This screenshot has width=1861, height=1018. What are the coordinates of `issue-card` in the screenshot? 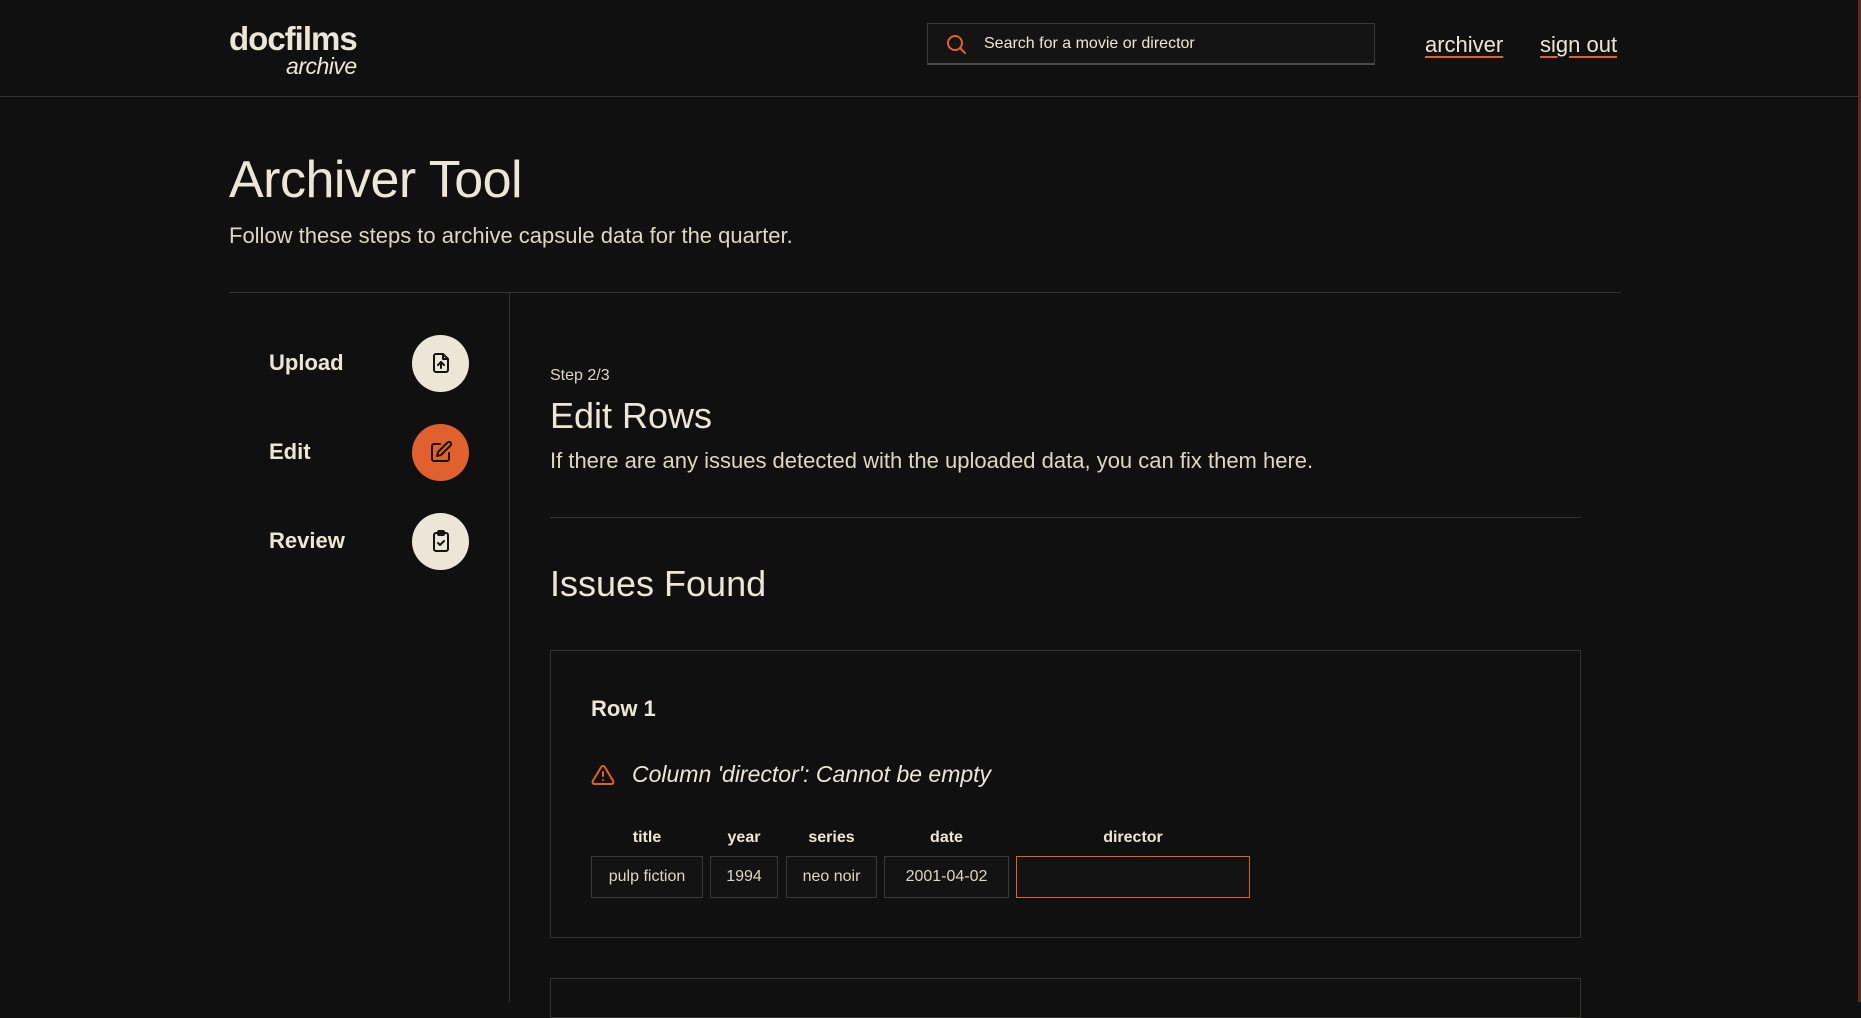 It's located at (1065, 998).